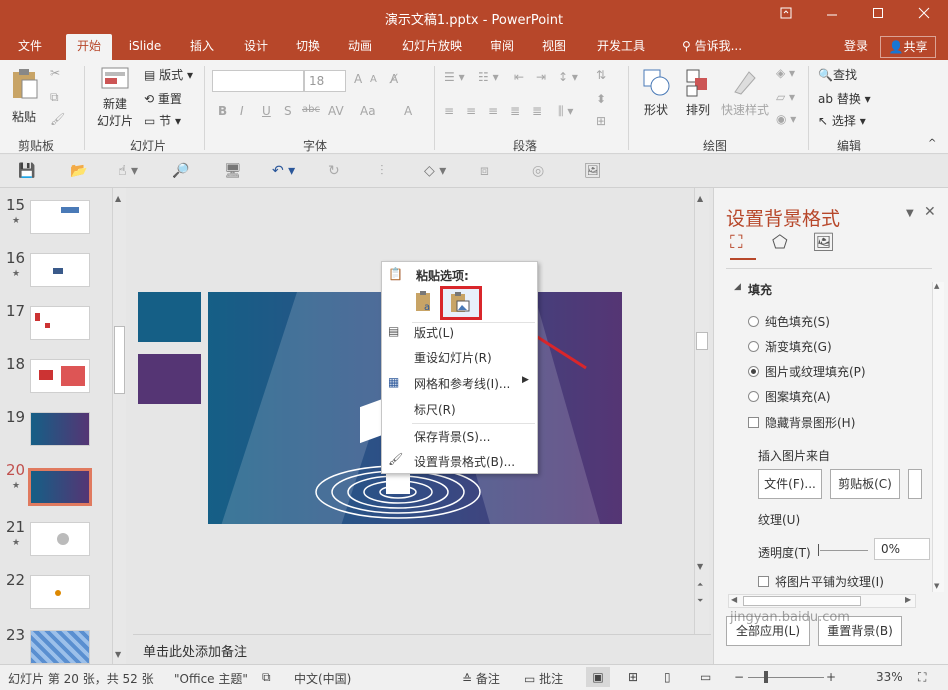  Describe the element at coordinates (543, 678) in the screenshot. I see `comments-toggle: ▭ 批注` at that location.